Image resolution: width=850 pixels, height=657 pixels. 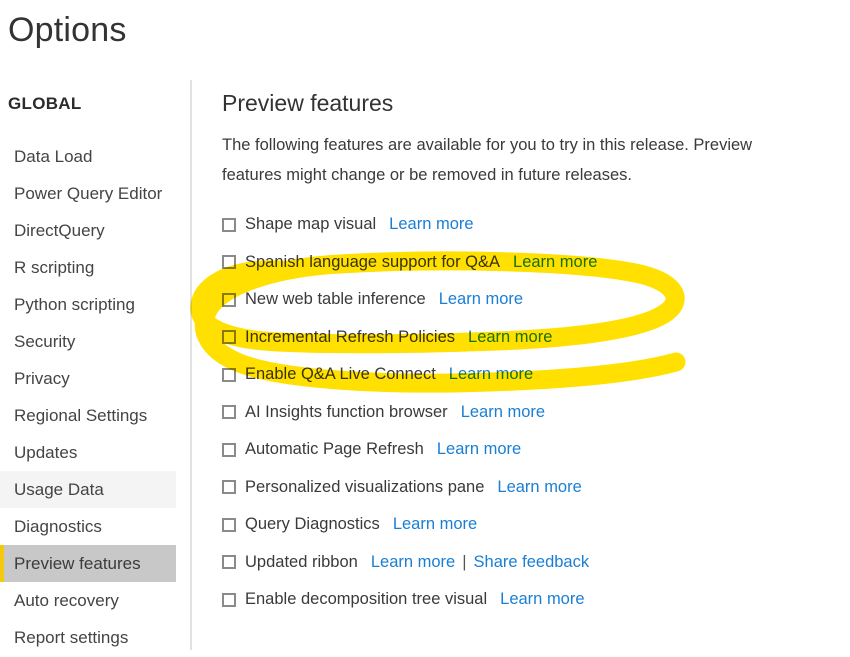 I want to click on feature-row: Query Diagnostics Learn more, so click(x=532, y=525).